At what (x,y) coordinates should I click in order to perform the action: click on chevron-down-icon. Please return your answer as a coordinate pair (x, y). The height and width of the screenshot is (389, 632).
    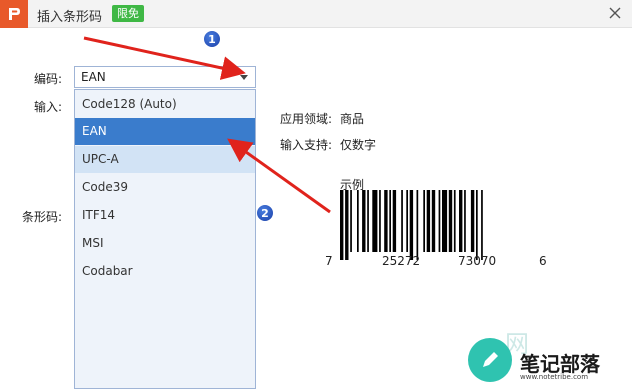
    Looking at the image, I should click on (244, 77).